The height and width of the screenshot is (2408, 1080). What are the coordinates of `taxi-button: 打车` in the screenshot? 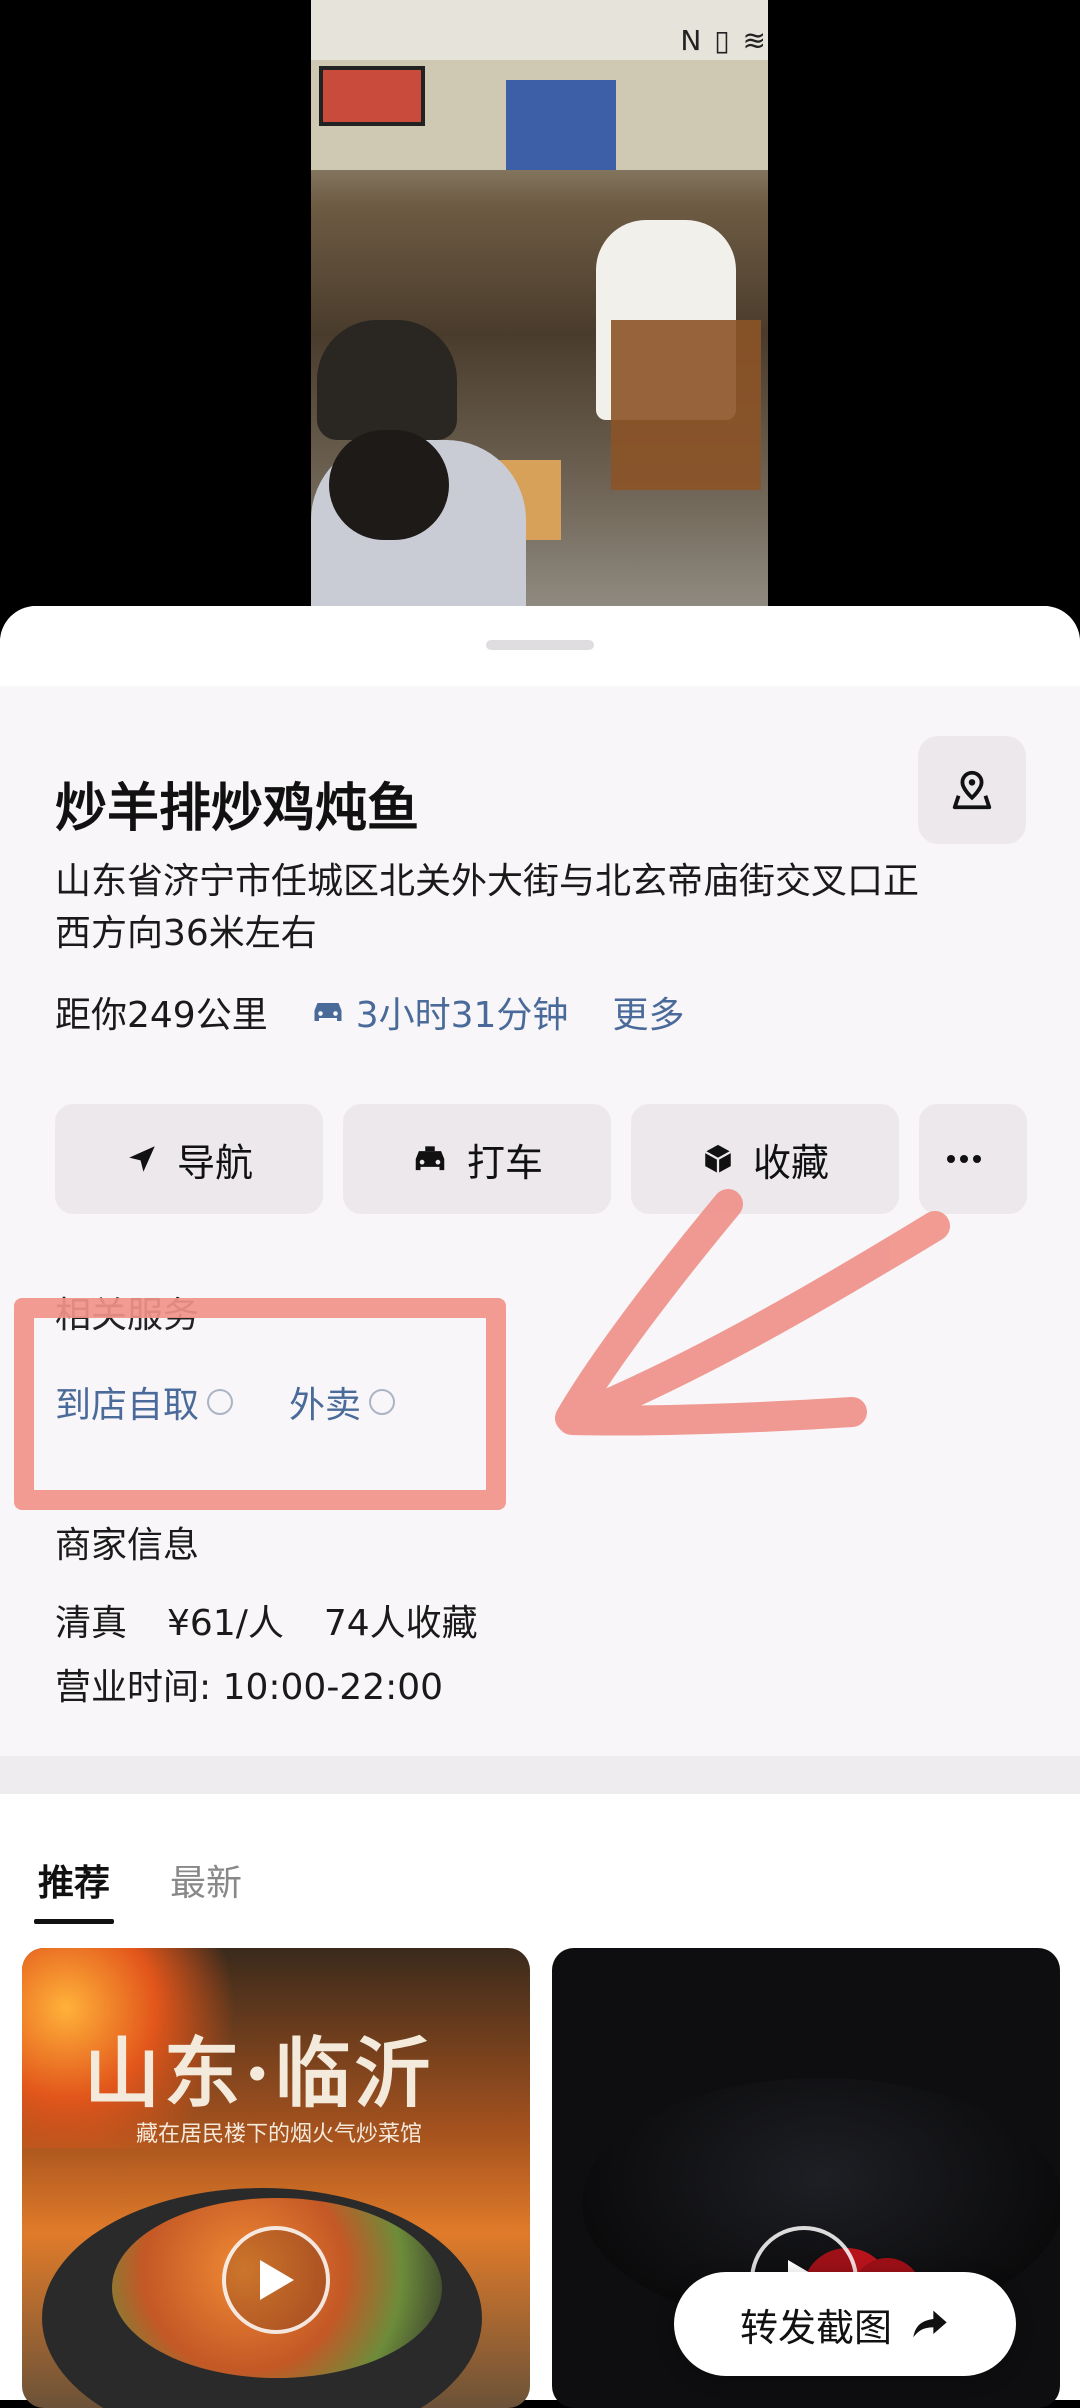 It's located at (477, 1159).